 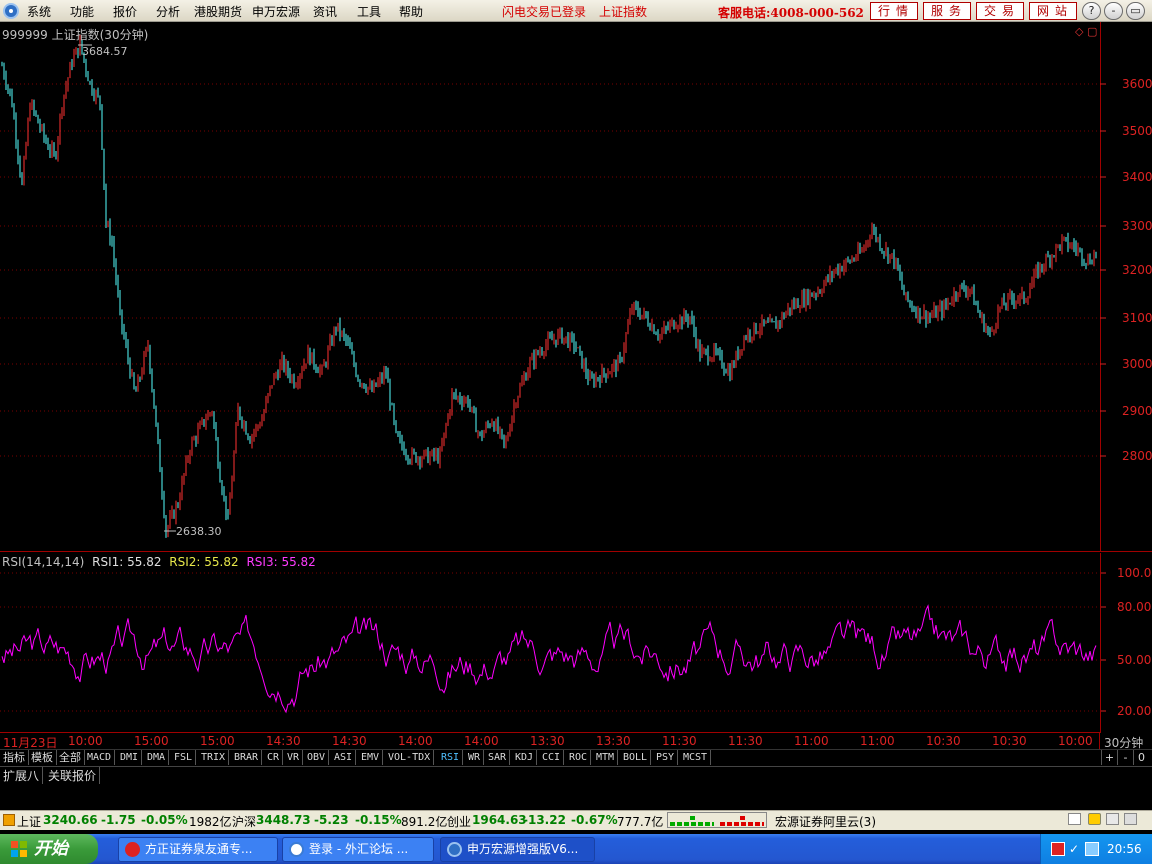 I want to click on input-method-icon, so click(x=1058, y=849).